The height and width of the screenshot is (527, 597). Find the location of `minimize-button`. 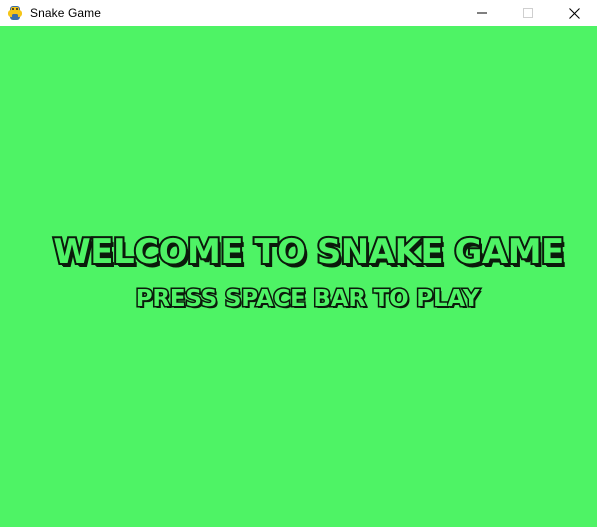

minimize-button is located at coordinates (482, 13).